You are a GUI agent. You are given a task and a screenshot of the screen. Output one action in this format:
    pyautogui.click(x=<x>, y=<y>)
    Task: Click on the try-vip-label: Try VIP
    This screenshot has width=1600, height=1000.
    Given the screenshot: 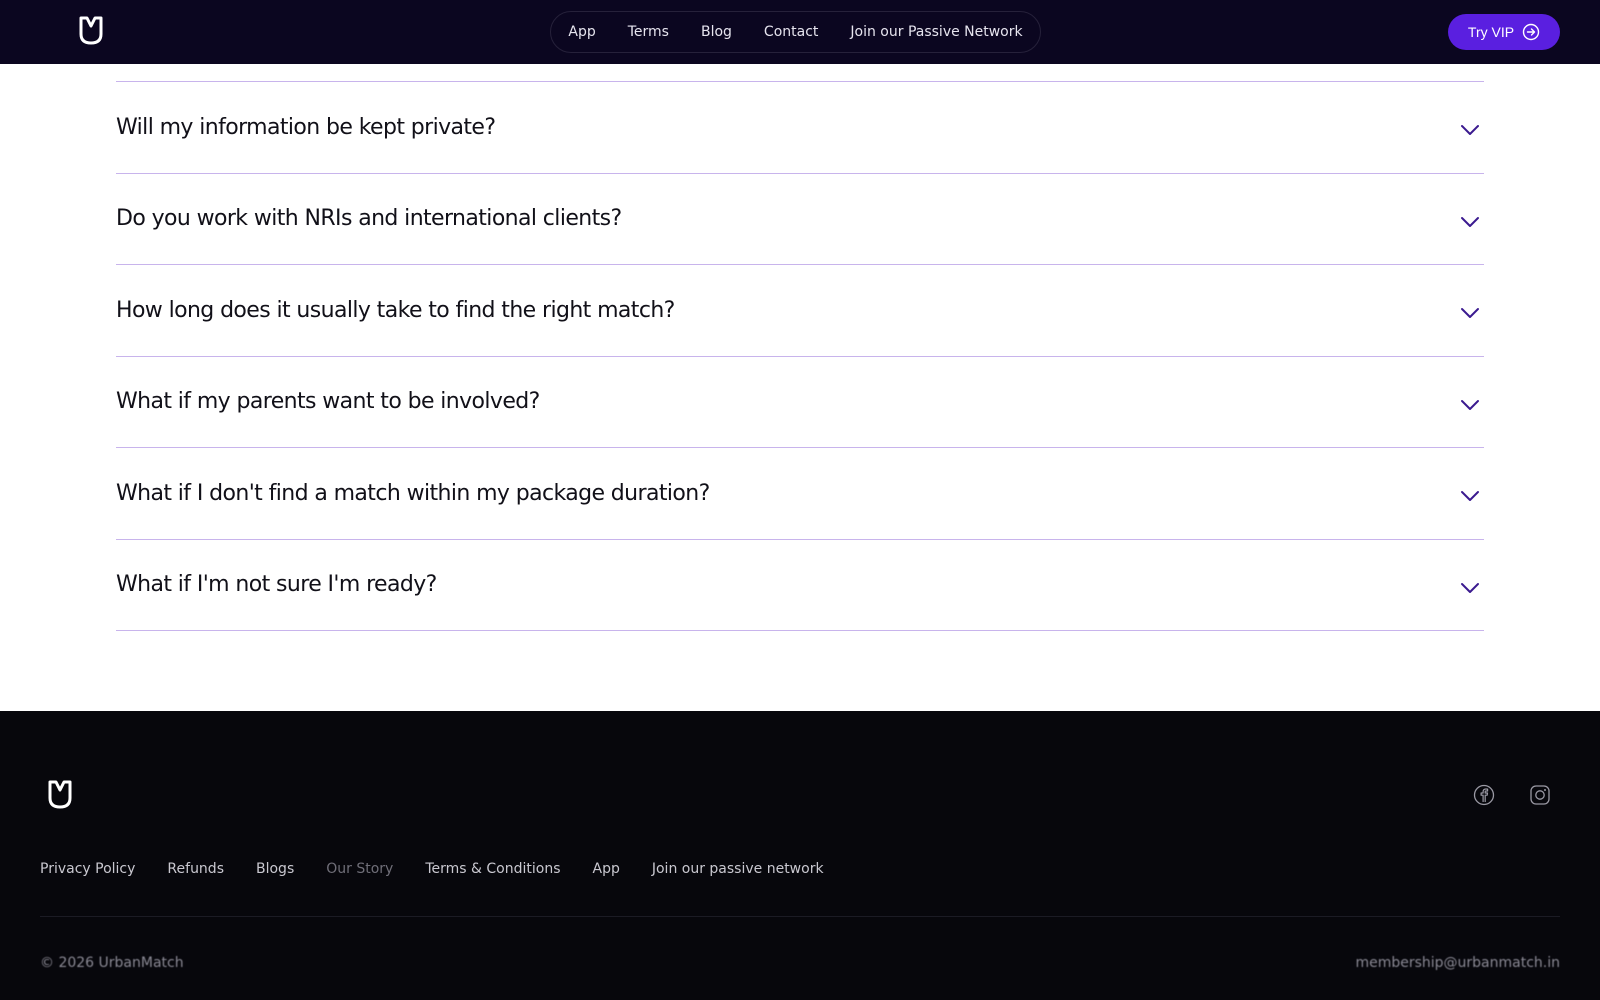 What is the action you would take?
    pyautogui.click(x=1491, y=32)
    